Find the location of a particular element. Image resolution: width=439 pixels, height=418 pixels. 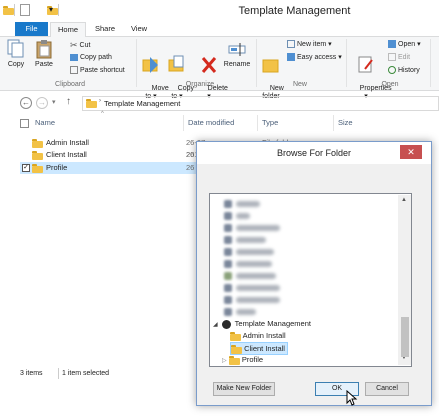

rename-button: Rename is located at coordinates (237, 54).